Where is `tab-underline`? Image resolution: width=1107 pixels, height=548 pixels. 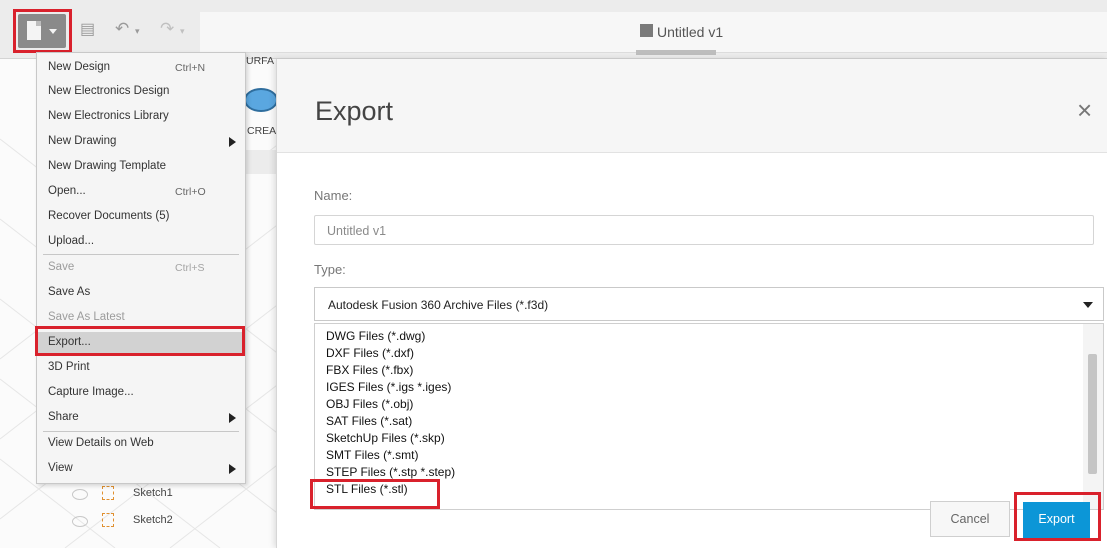 tab-underline is located at coordinates (676, 52).